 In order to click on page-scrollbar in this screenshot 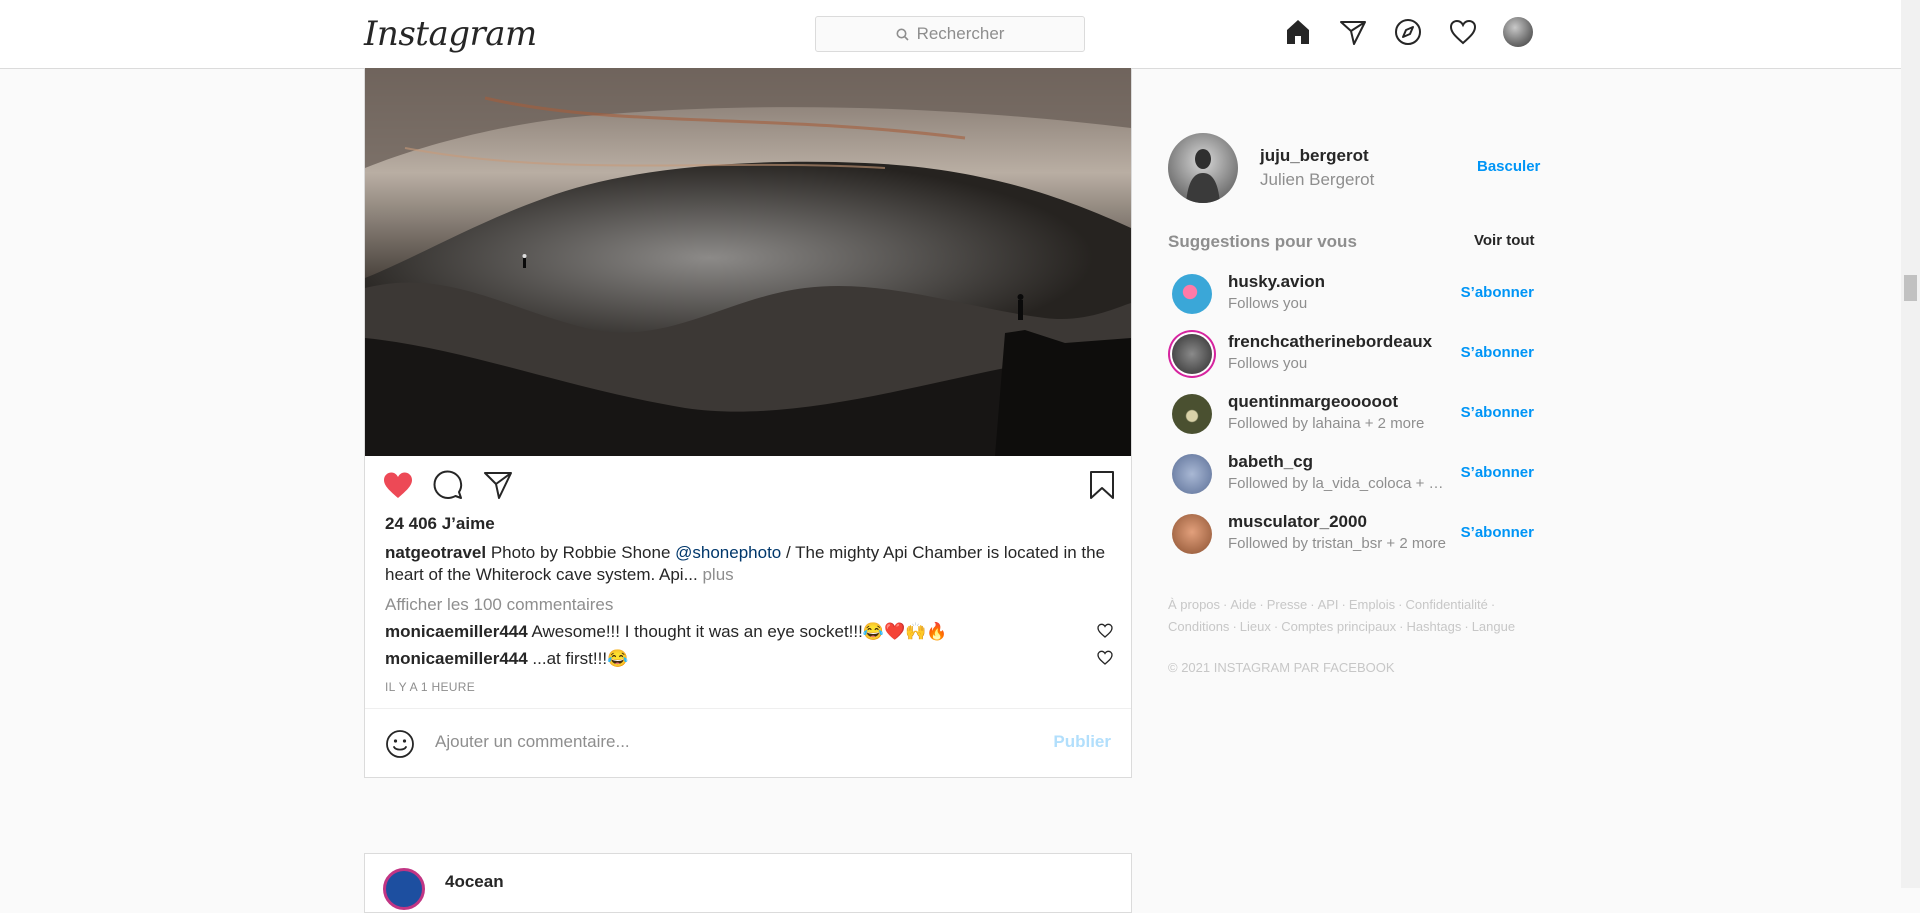, I will do `click(1910, 444)`.